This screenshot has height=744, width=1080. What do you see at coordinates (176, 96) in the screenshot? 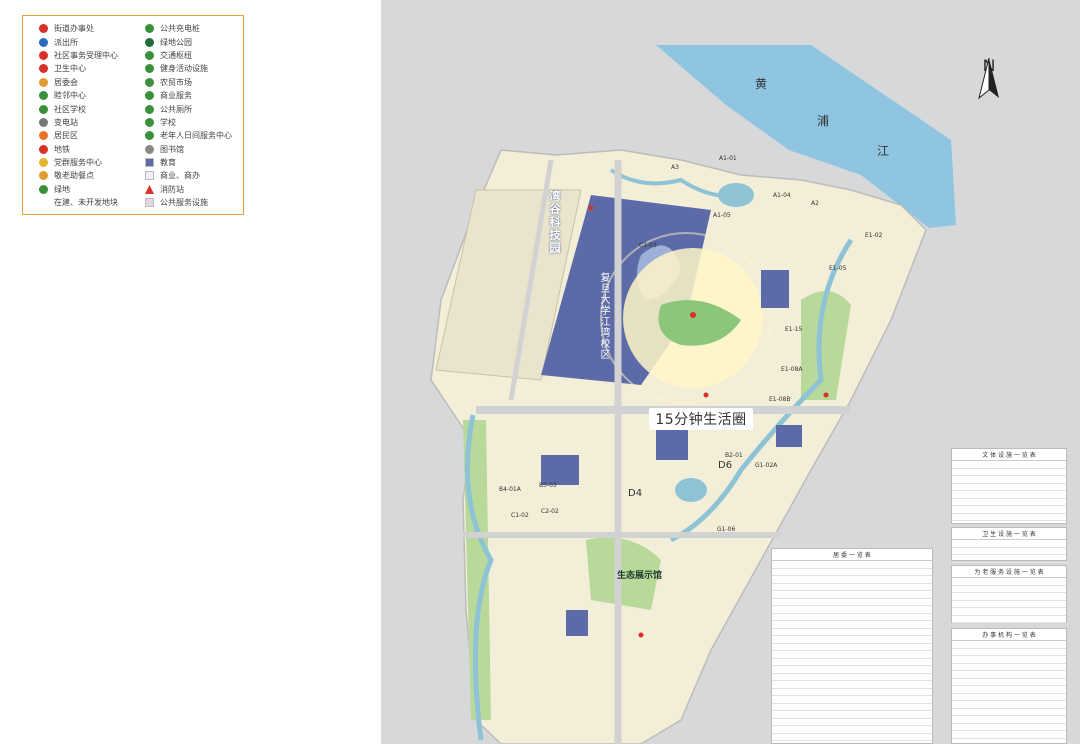
I see `legend-label: 商业服务` at bounding box center [176, 96].